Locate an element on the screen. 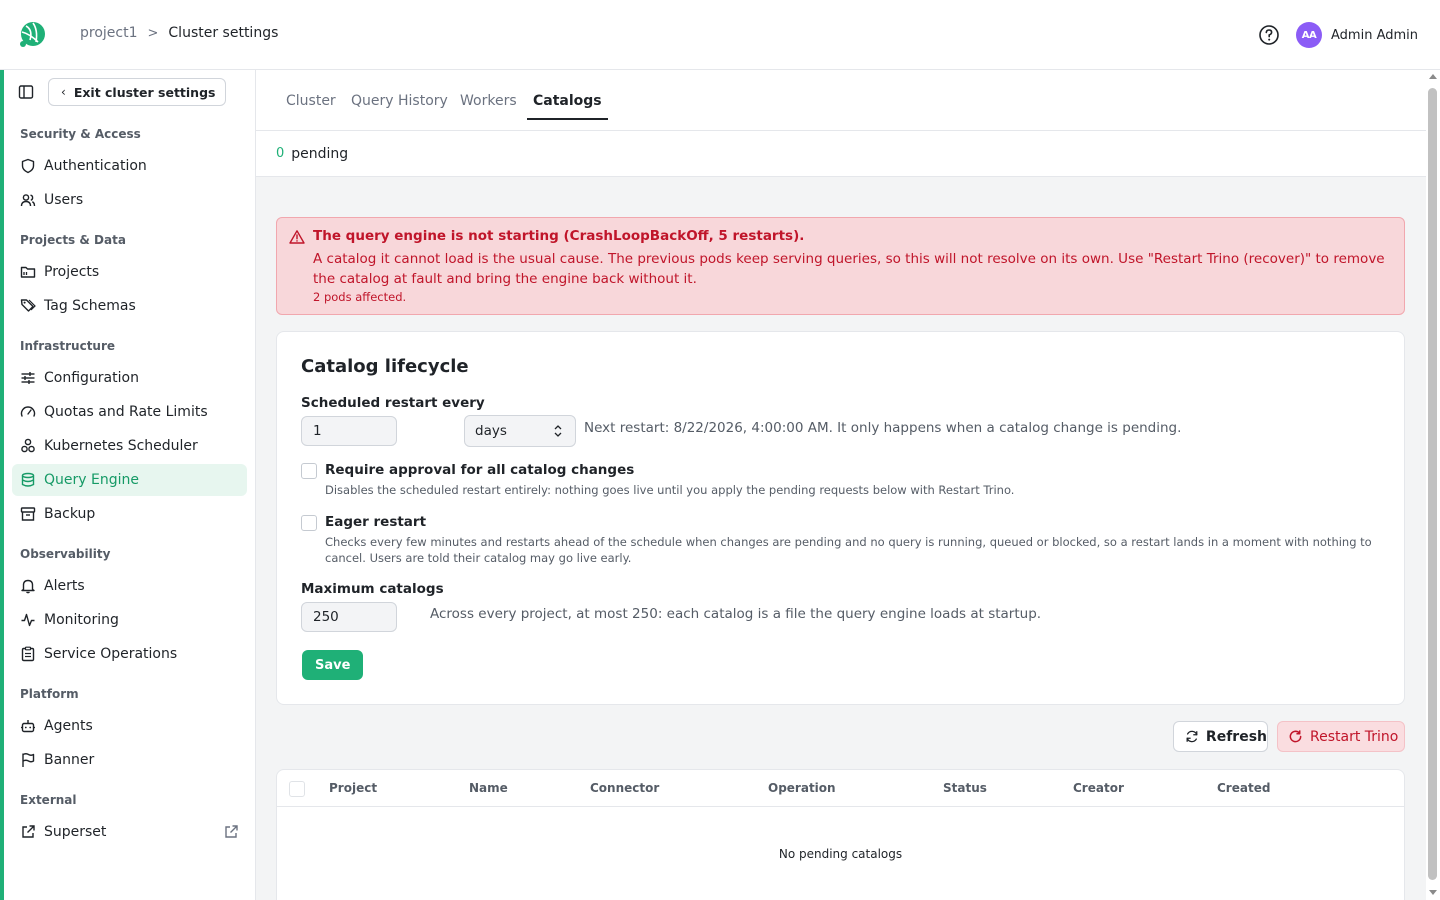 This screenshot has width=1440, height=900. restart-unit-select: days is located at coordinates (520, 431).